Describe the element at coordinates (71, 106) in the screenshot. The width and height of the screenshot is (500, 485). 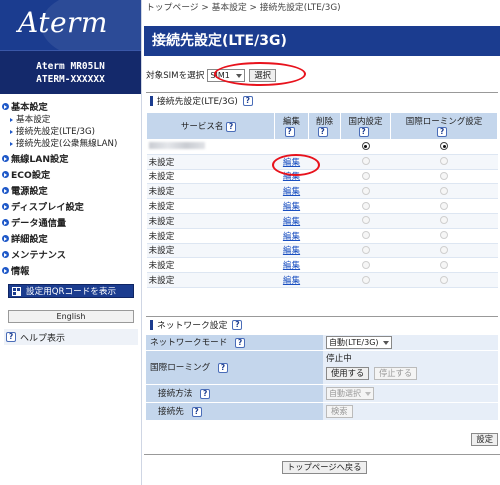
I see `menu-basic-settings: 基本設定` at that location.